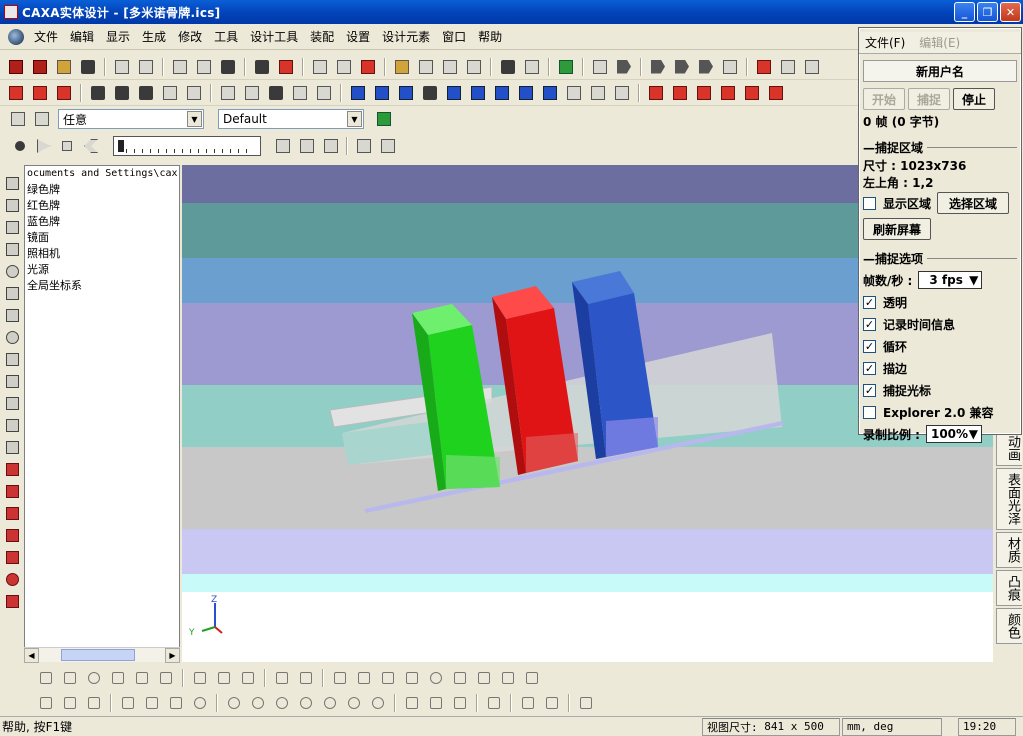 The height and width of the screenshot is (736, 1023). What do you see at coordinates (950, 280) in the screenshot?
I see `fps-select: 3 fps ▼` at bounding box center [950, 280].